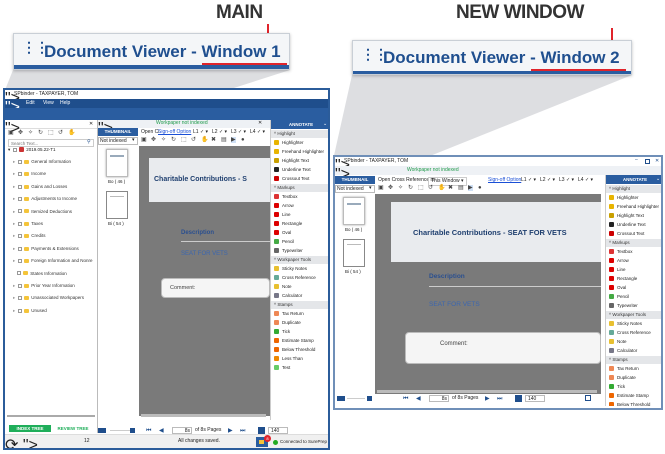  Describe the element at coordinates (30, 103) in the screenshot. I see `menu-edit: Edit` at that location.